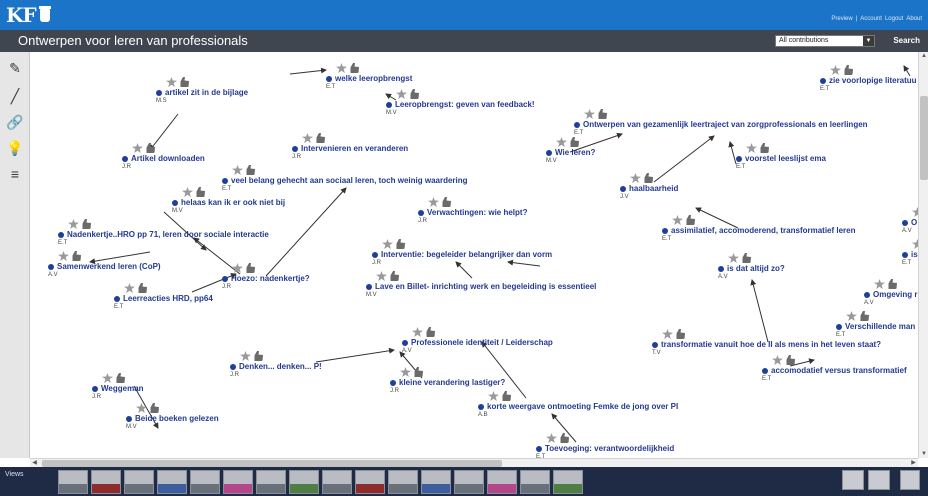  Describe the element at coordinates (871, 19) in the screenshot. I see `account-link: Account` at that location.